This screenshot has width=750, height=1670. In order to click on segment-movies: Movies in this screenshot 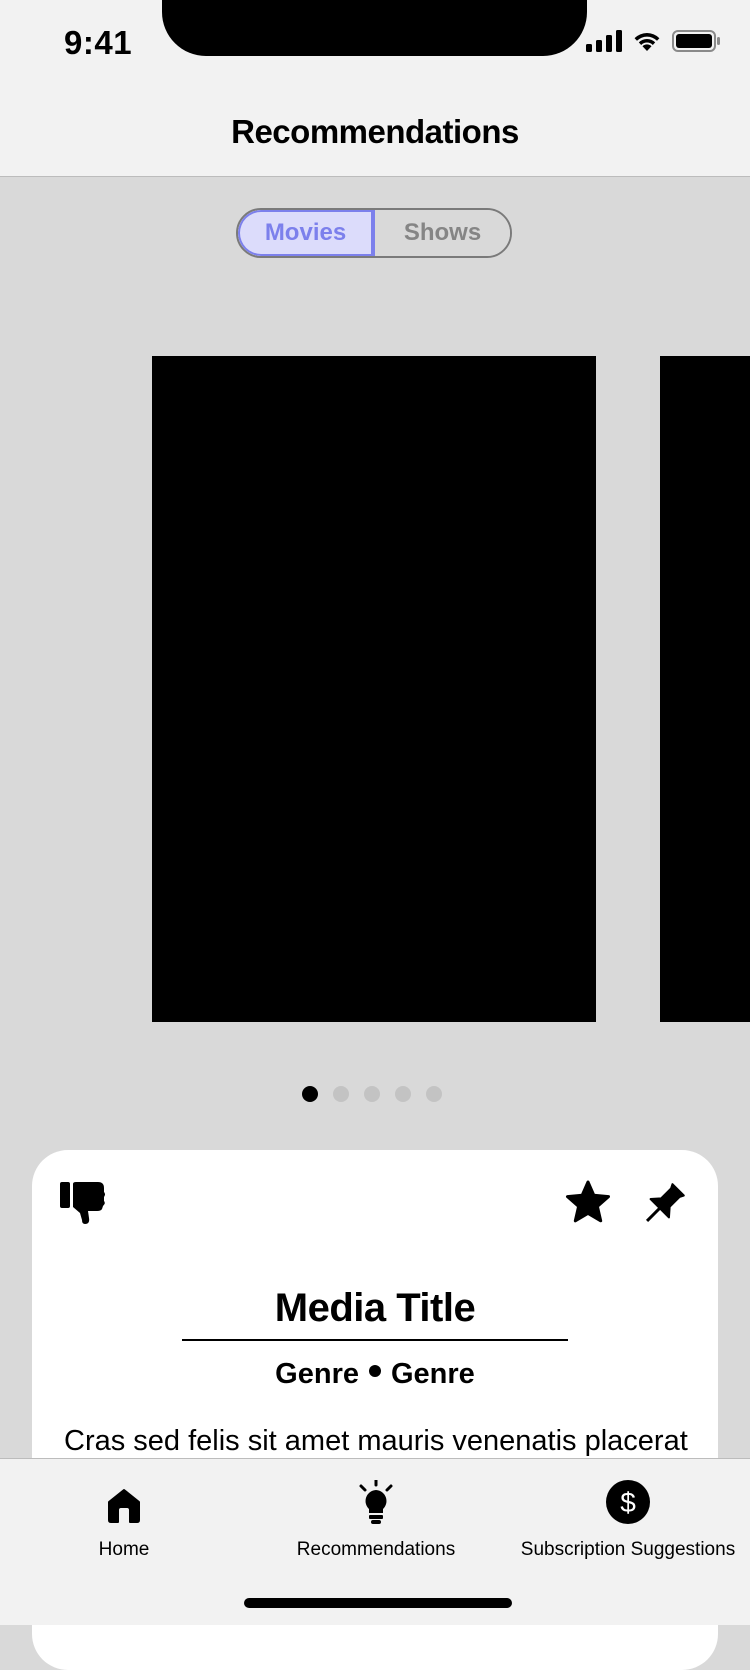, I will do `click(306, 233)`.